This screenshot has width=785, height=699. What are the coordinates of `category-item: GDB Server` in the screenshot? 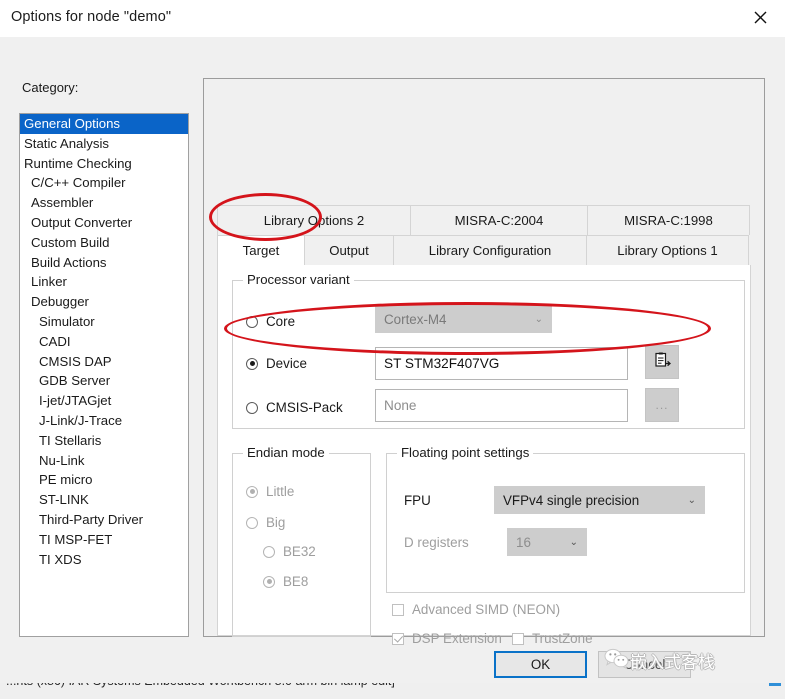 It's located at (104, 381).